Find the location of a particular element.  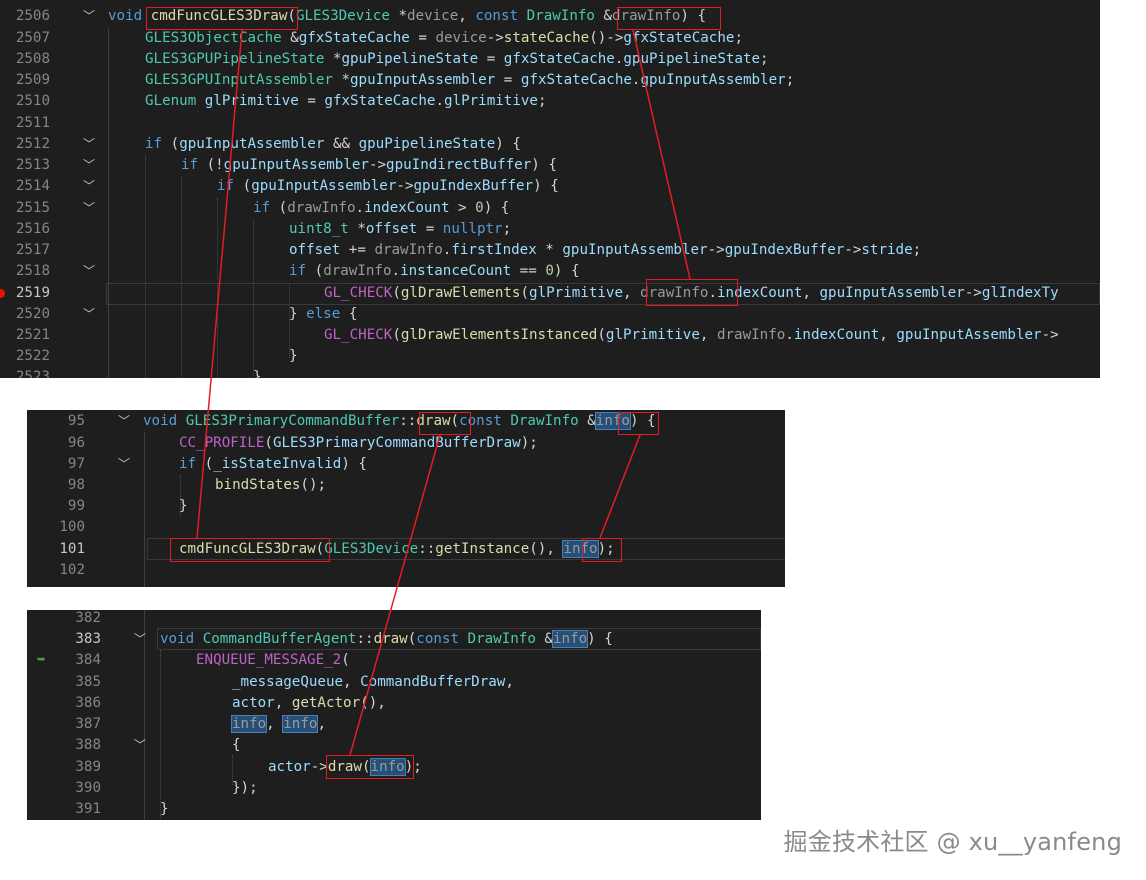

annotation-box-info-param is located at coordinates (638, 423).